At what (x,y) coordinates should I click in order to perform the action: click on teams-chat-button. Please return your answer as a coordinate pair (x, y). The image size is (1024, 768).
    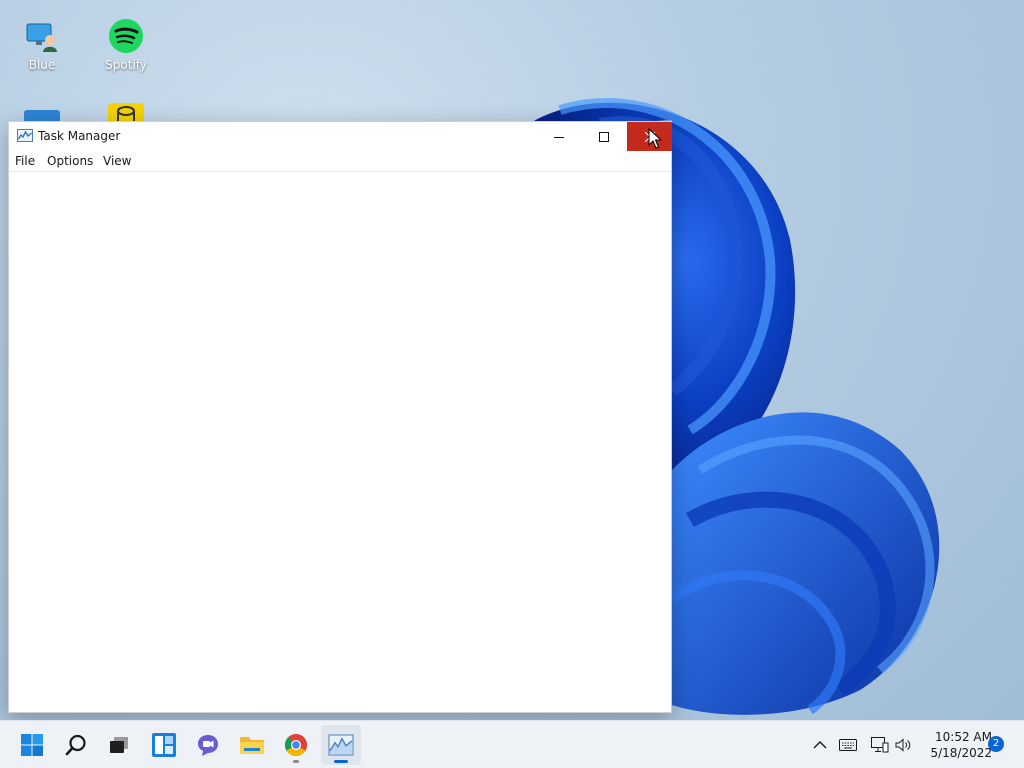
    Looking at the image, I should click on (208, 745).